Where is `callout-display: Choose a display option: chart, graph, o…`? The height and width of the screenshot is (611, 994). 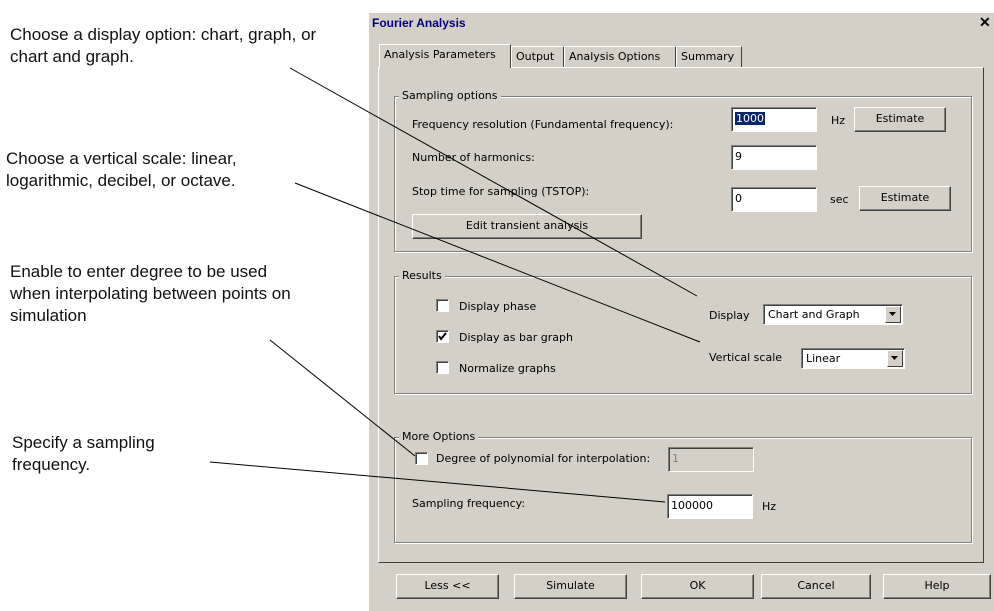
callout-display: Choose a display option: chart, graph, o… is located at coordinates (163, 45).